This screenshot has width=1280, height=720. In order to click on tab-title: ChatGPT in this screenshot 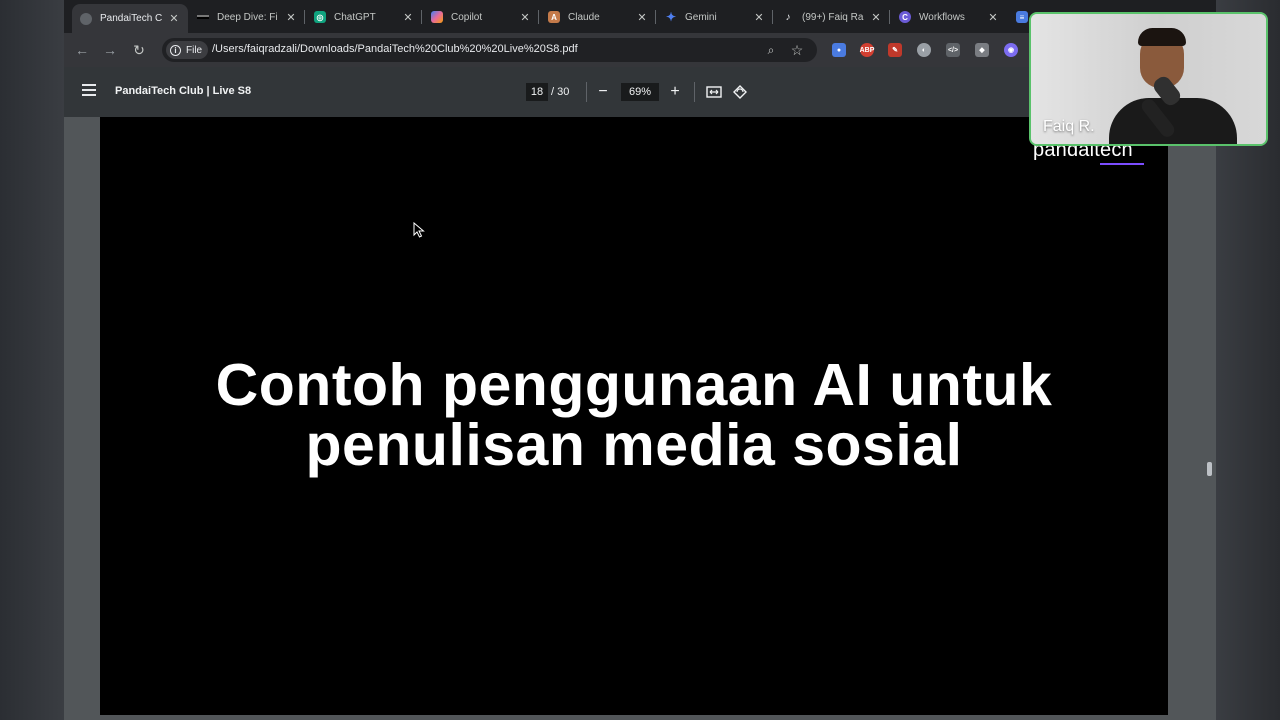, I will do `click(355, 17)`.